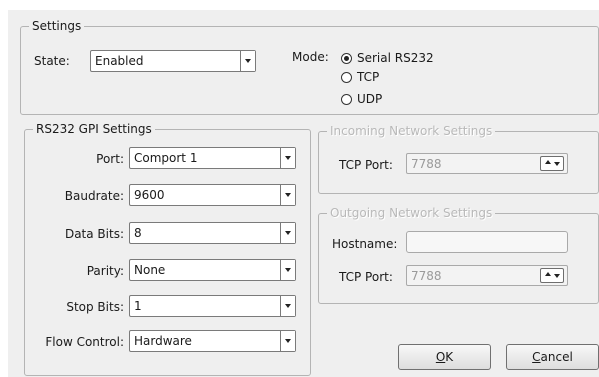  Describe the element at coordinates (458, 255) in the screenshot. I see `outgoing-network-group: Outgoing Network Settings` at that location.